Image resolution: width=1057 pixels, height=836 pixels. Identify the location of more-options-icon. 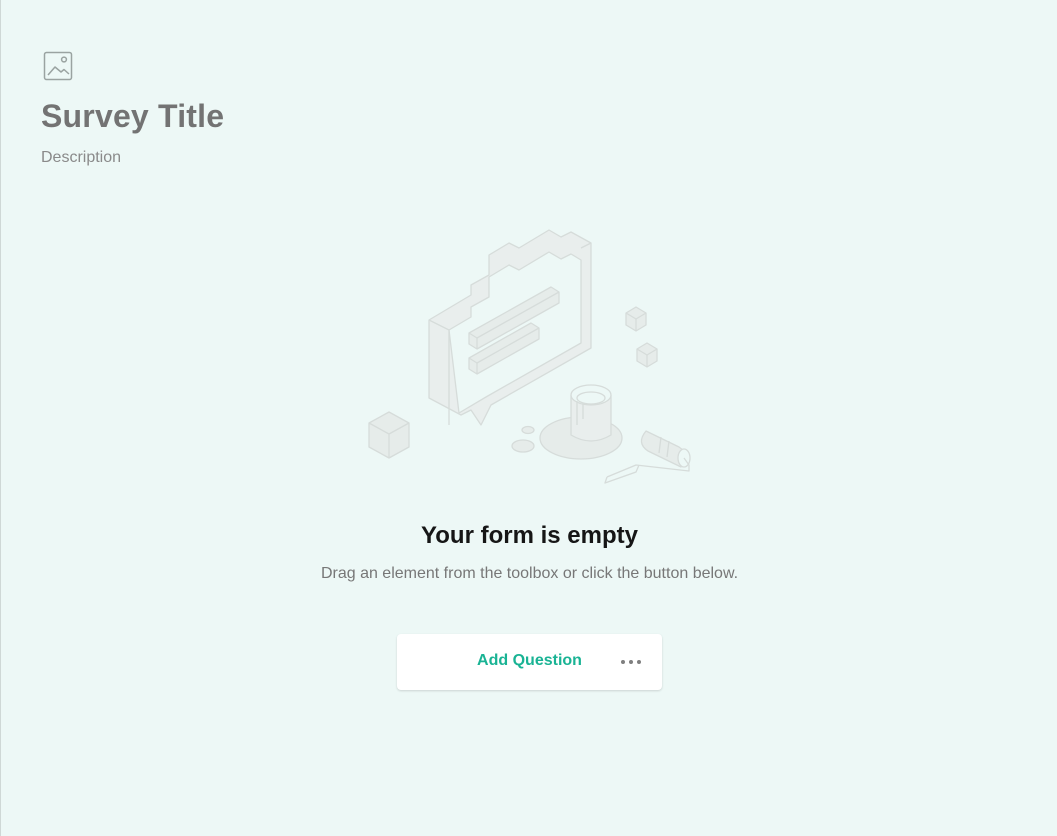
(631, 662).